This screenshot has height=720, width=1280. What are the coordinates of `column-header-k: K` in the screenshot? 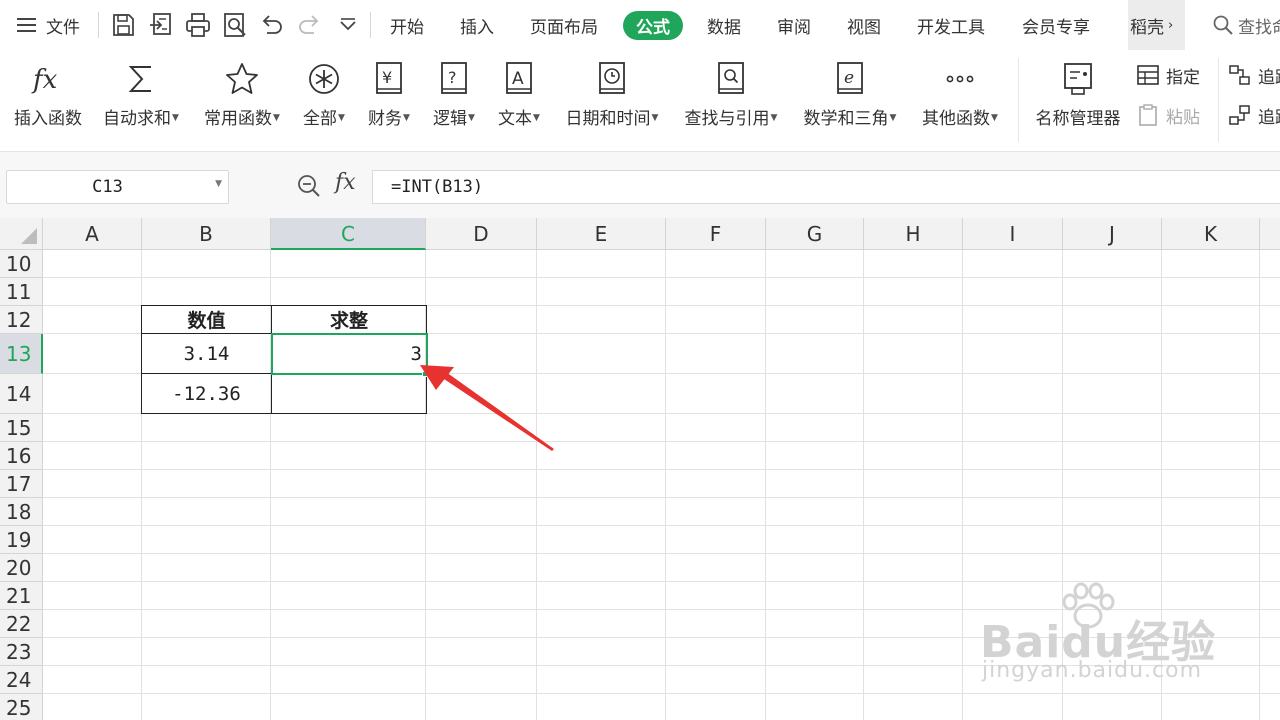 It's located at (1211, 234).